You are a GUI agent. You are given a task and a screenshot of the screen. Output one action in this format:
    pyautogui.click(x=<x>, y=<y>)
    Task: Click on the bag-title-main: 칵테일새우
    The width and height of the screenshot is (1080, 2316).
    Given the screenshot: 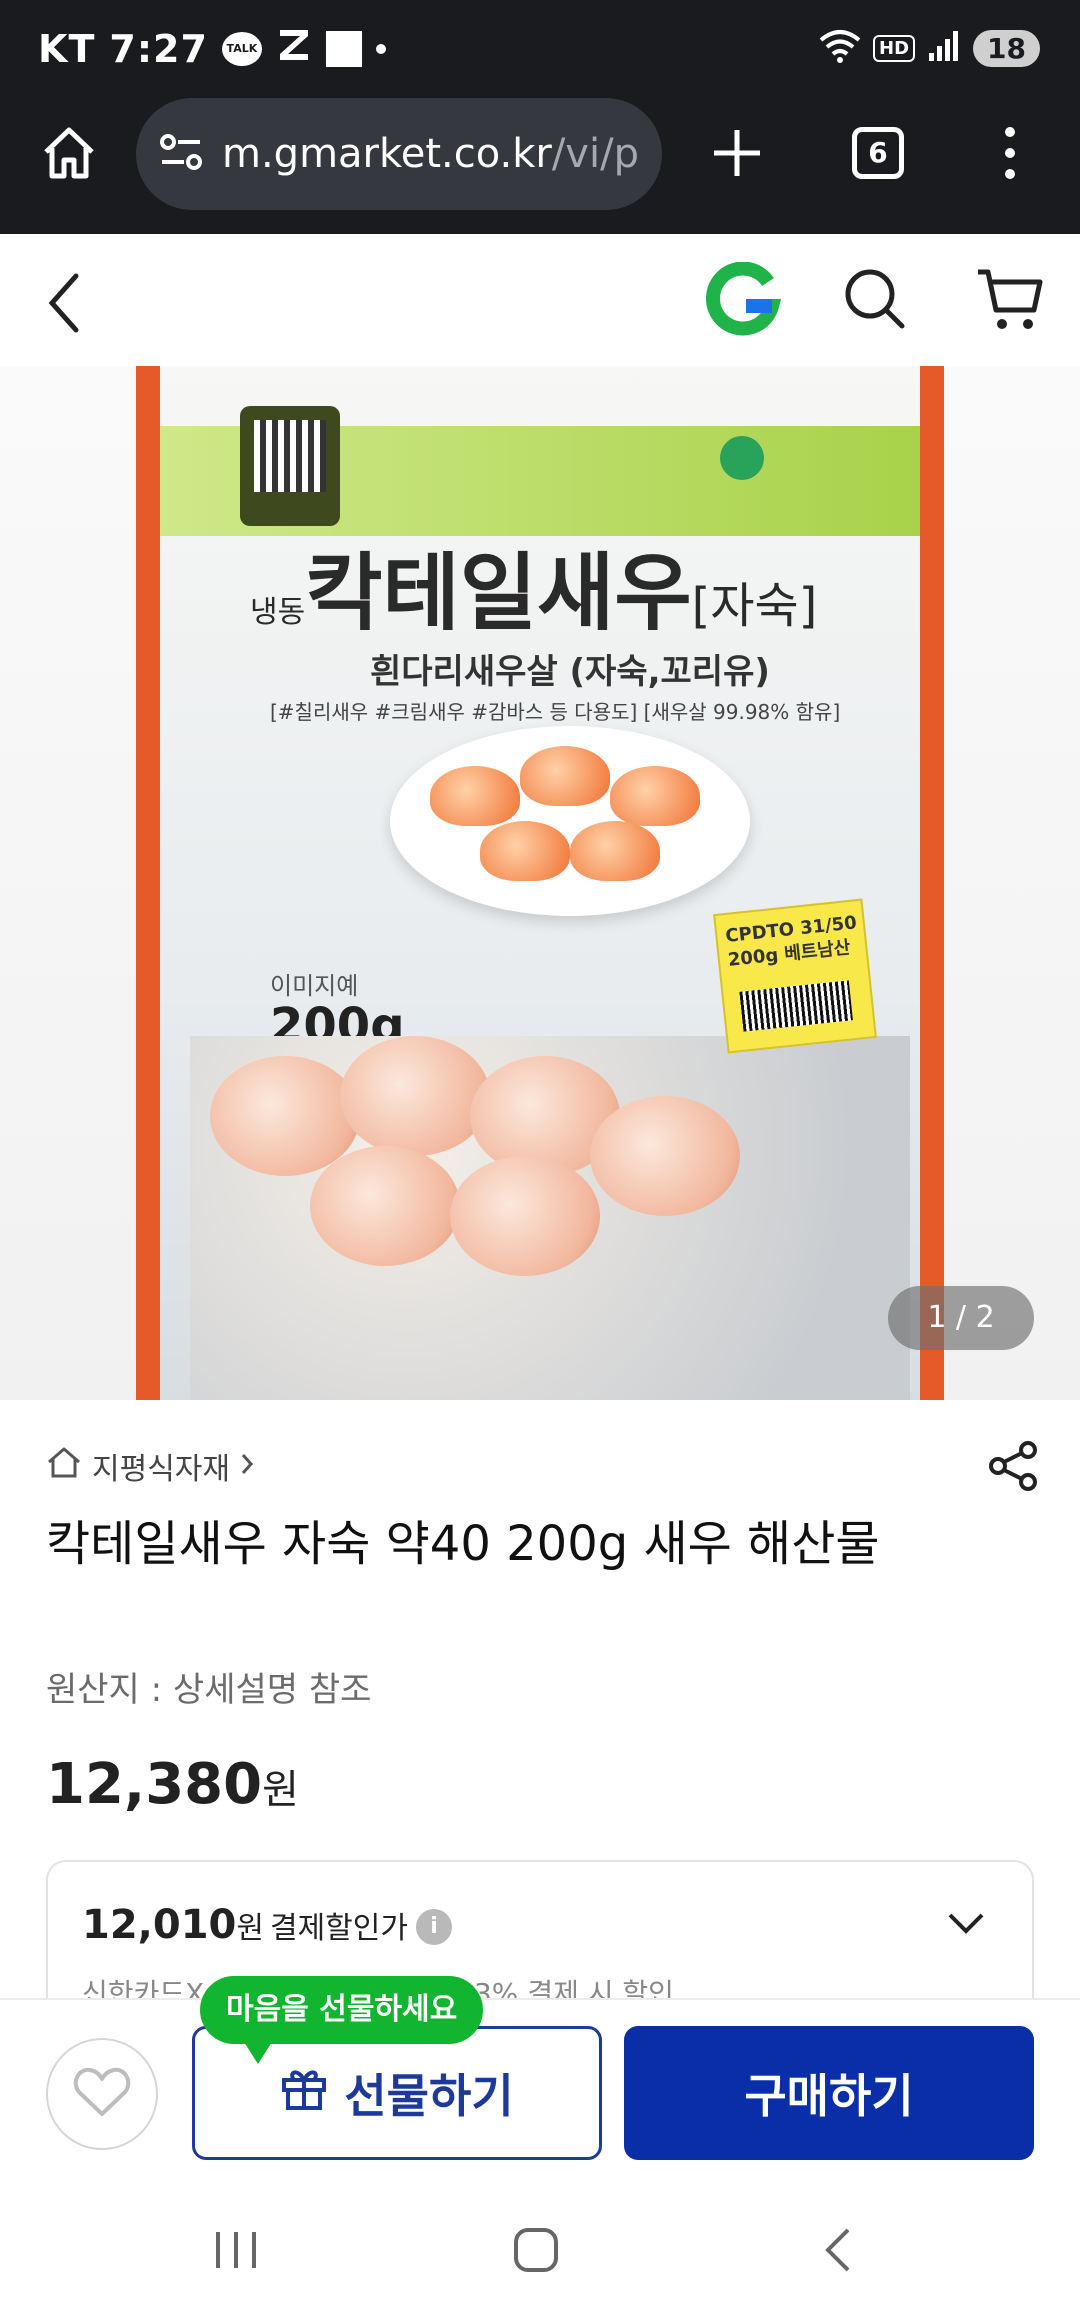 What is the action you would take?
    pyautogui.click(x=498, y=593)
    